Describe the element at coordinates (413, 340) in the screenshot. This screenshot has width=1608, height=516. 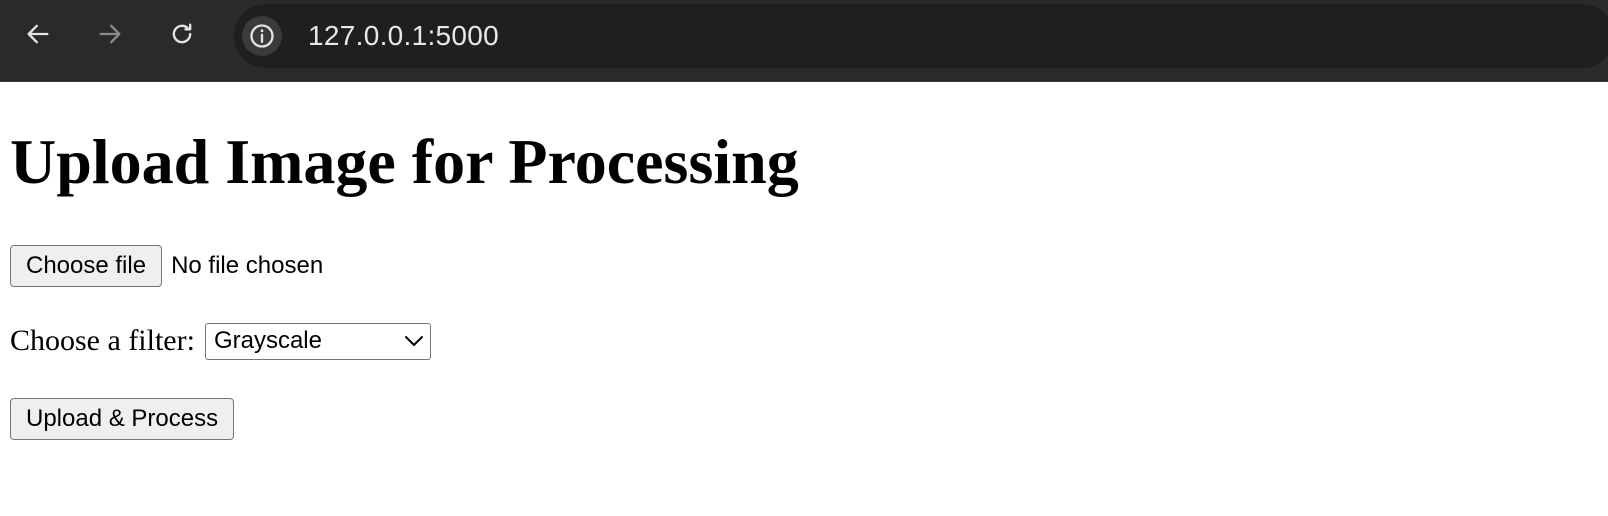
I see `chevron-down-icon` at that location.